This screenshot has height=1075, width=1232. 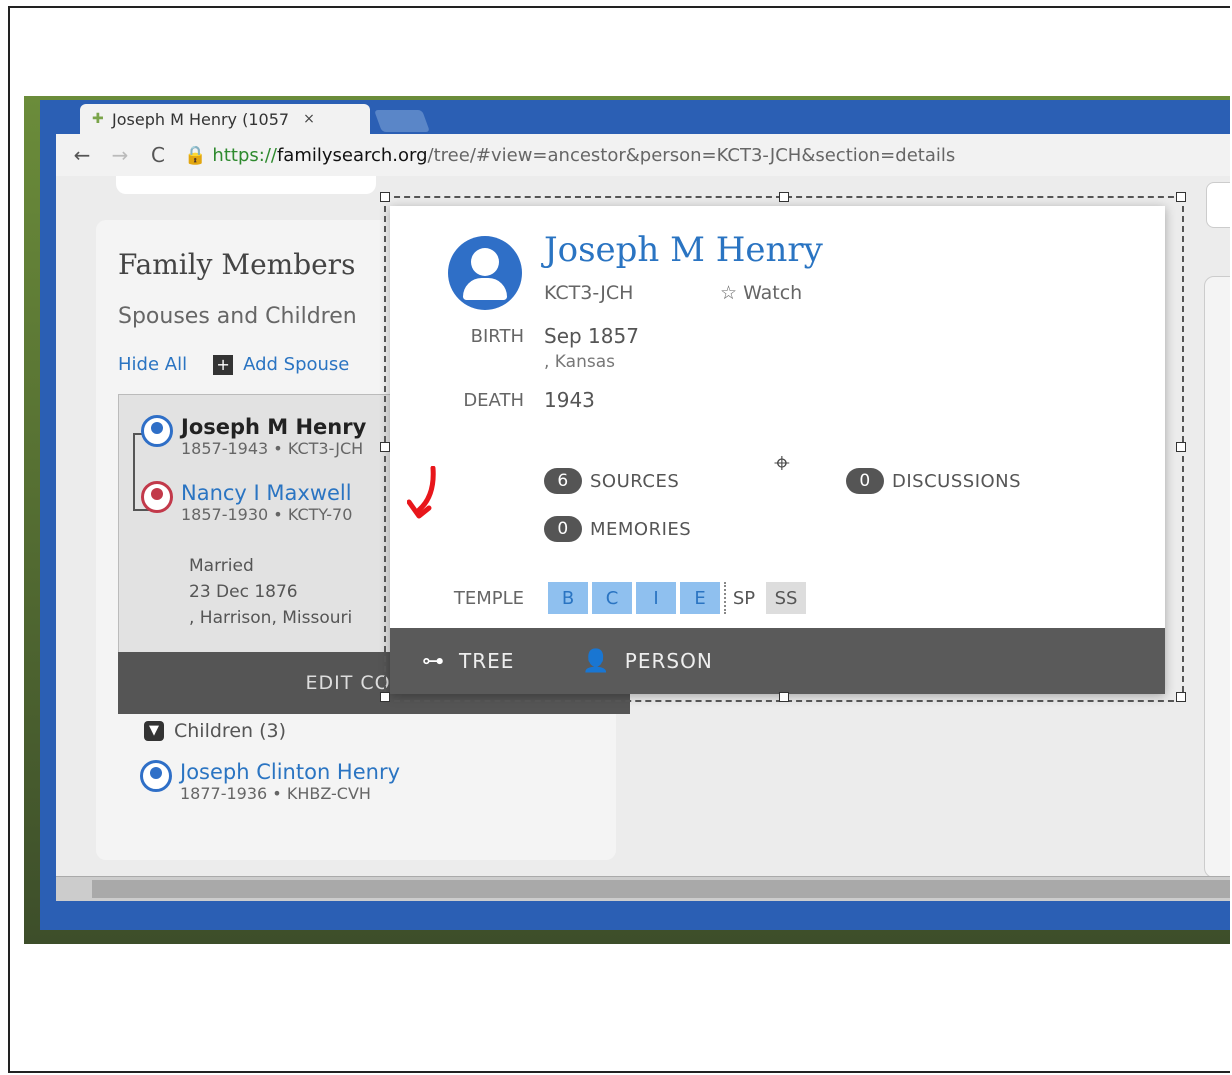 I want to click on top-card-edge, so click(x=246, y=185).